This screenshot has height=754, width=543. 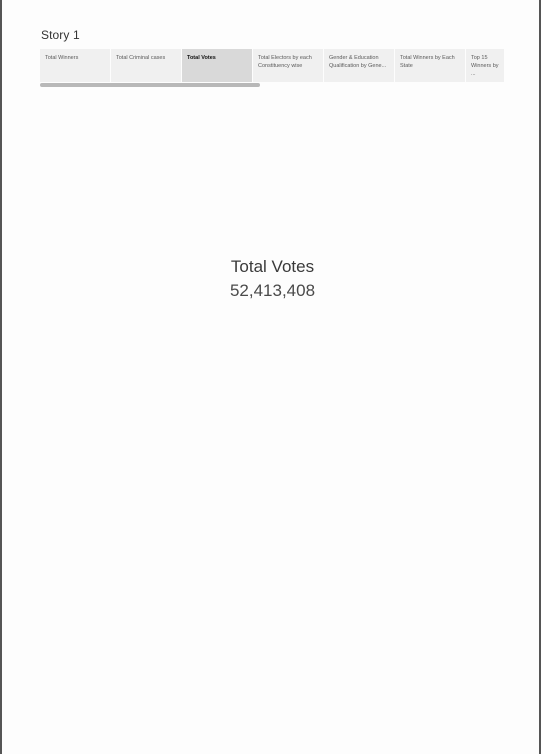 I want to click on story-tab-total-electors: Total Electors by each Constituency wise, so click(x=288, y=65).